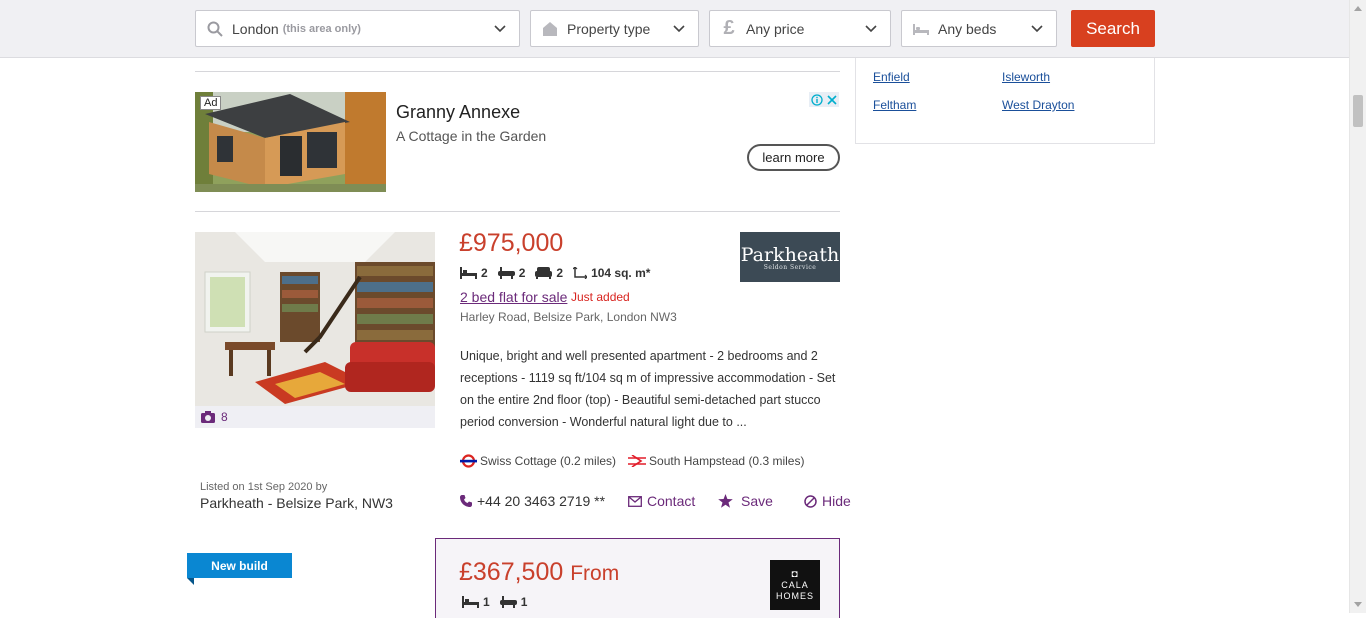 The width and height of the screenshot is (1366, 618). I want to click on ad-title: Granny Annexe, so click(458, 112).